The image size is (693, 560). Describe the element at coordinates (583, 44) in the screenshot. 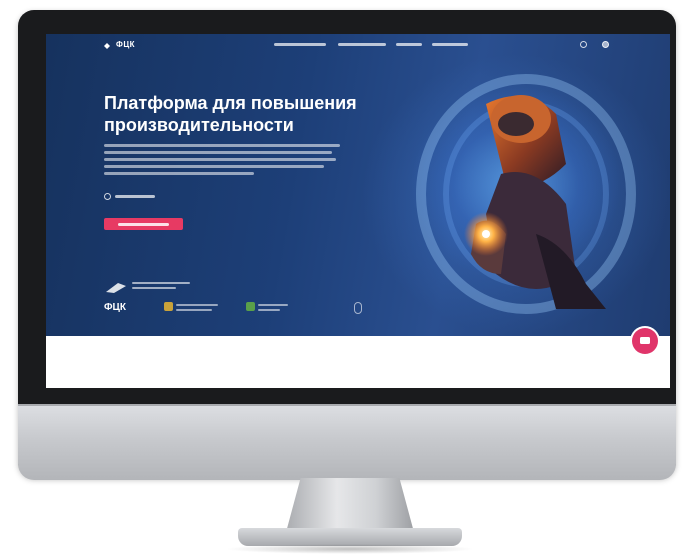

I see `search-icon` at that location.